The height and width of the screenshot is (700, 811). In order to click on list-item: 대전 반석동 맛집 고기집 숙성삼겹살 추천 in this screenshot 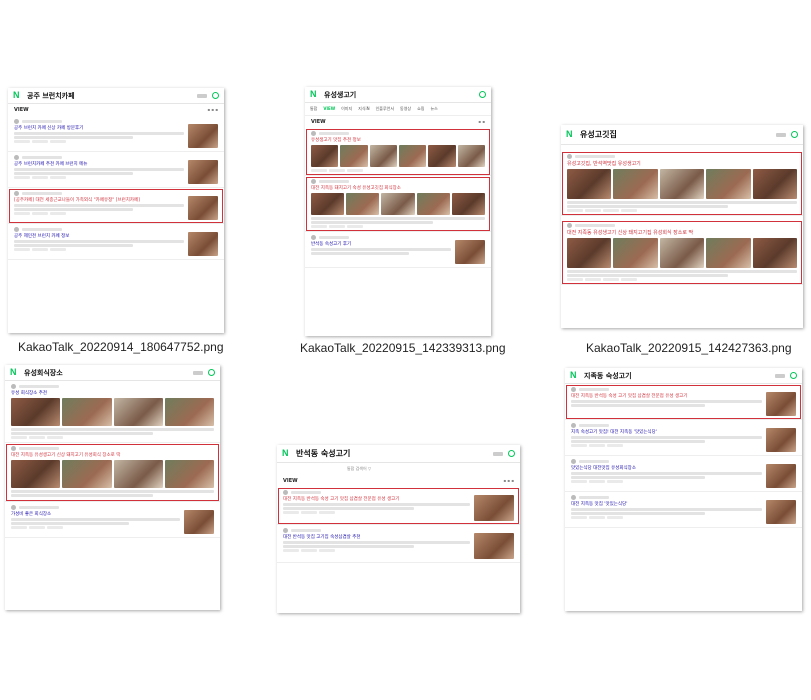, I will do `click(398, 544)`.